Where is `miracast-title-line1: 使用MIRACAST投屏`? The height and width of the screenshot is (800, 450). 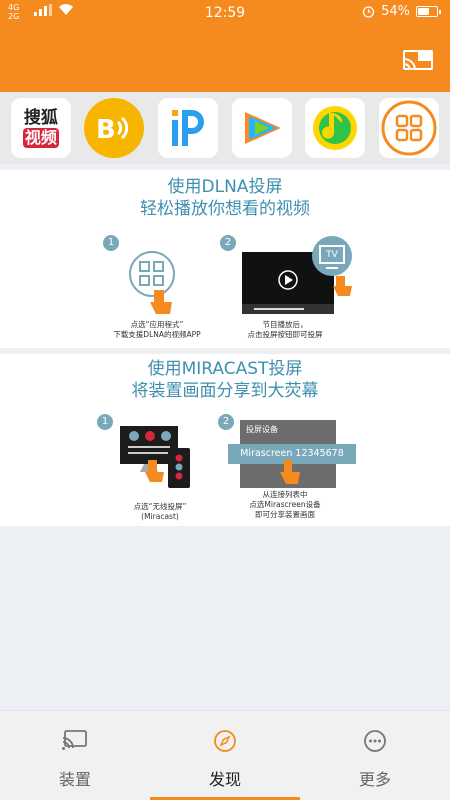
miracast-title-line1: 使用MIRACAST投屏 is located at coordinates (225, 369).